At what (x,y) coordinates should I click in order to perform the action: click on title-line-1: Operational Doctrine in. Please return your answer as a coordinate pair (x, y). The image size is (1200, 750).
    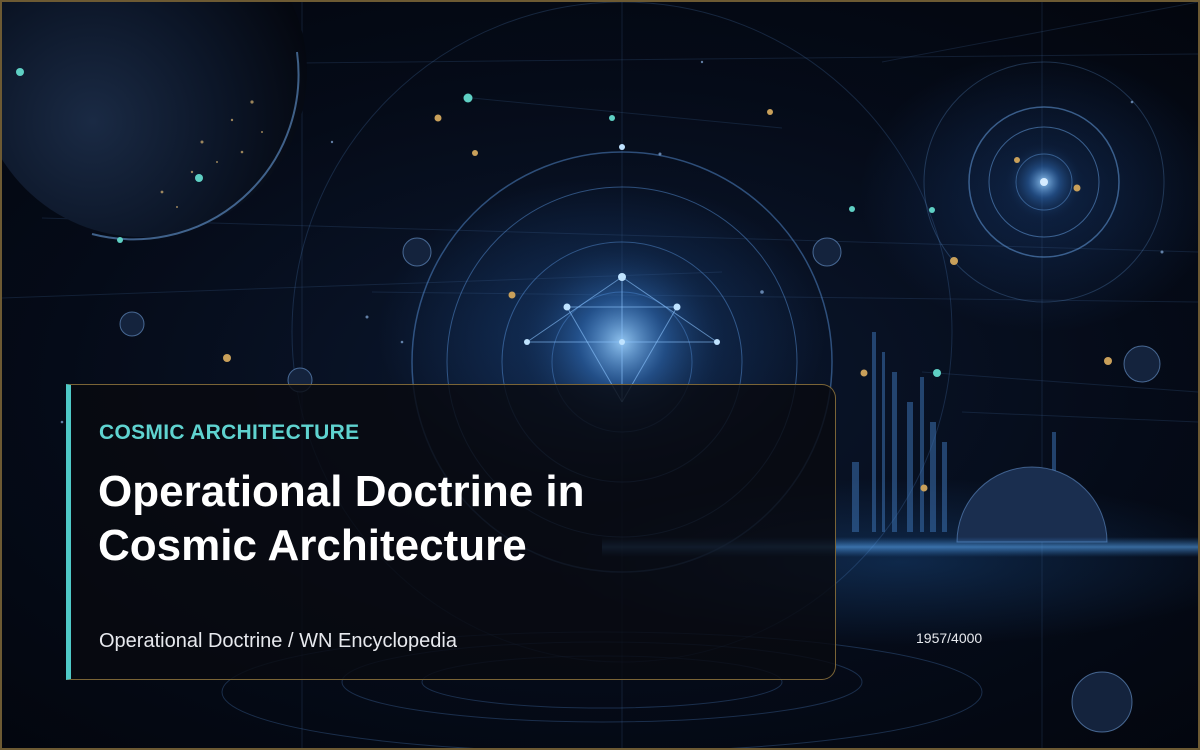
    Looking at the image, I should click on (341, 491).